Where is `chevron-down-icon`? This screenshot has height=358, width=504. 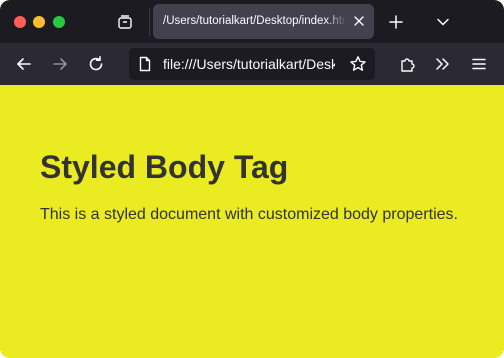
chevron-down-icon is located at coordinates (443, 22).